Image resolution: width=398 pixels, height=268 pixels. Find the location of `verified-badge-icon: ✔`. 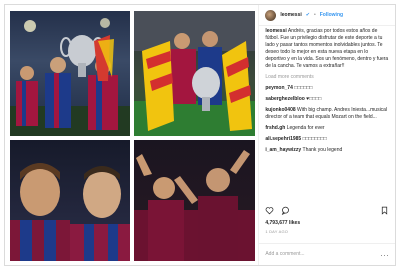

verified-badge-icon: ✔ is located at coordinates (307, 14).